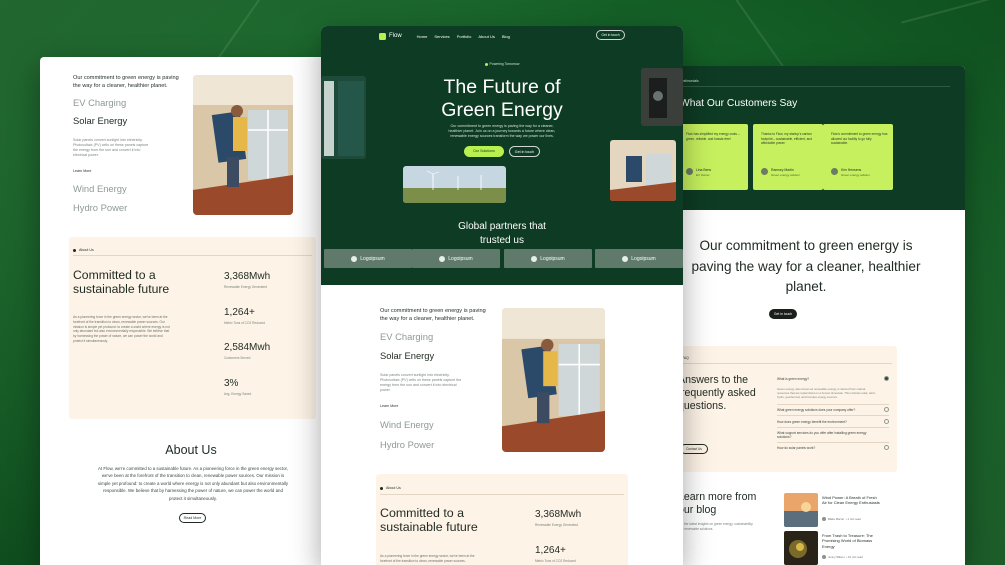 Image resolution: width=1005 pixels, height=565 pixels. What do you see at coordinates (886, 409) in the screenshot?
I see `expand-icon` at bounding box center [886, 409].